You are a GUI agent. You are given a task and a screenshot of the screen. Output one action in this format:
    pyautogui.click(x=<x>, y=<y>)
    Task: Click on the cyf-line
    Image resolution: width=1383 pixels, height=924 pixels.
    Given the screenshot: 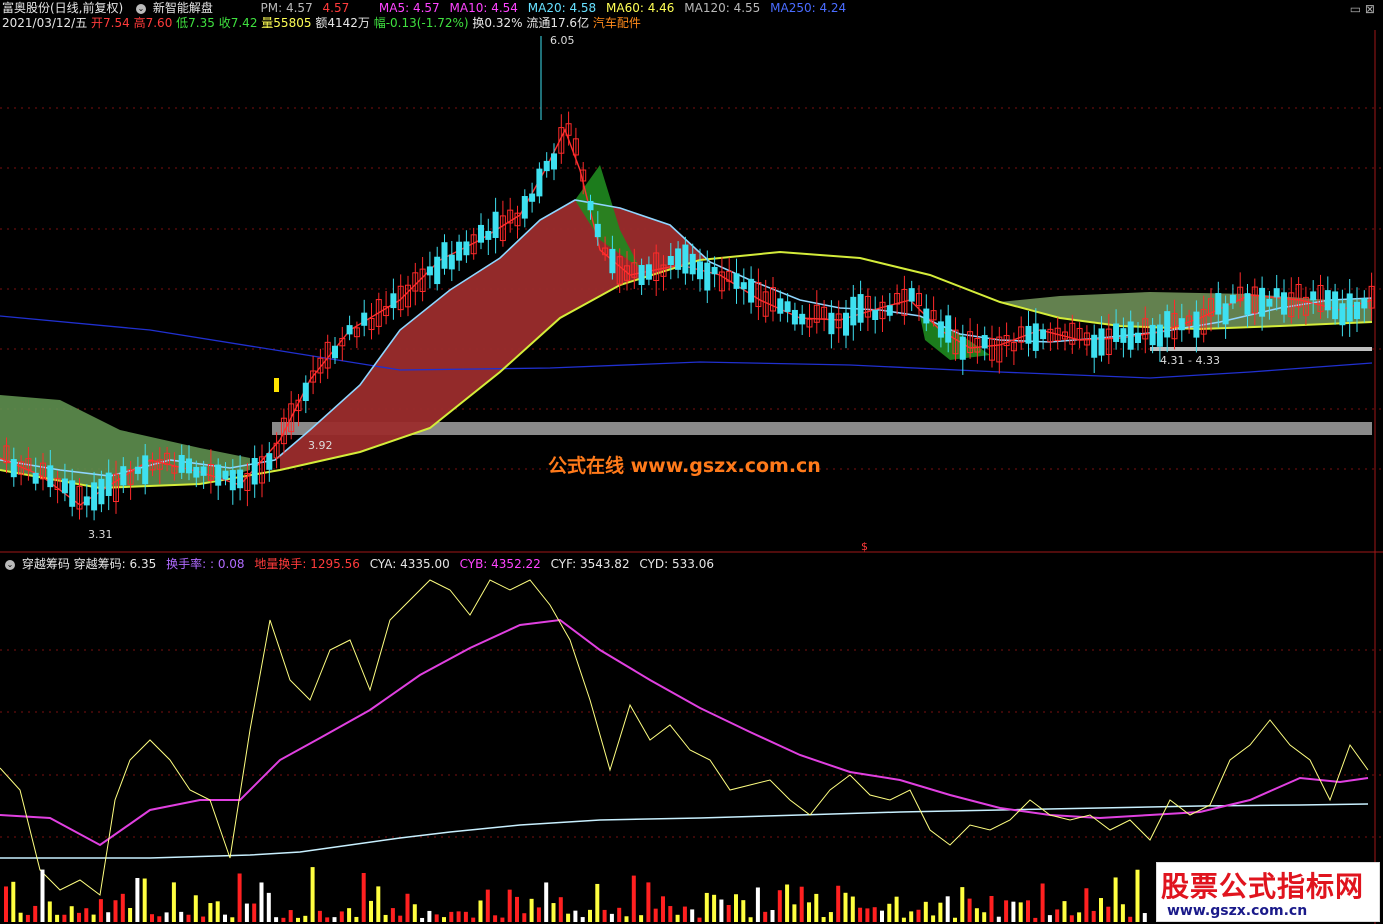 What is the action you would take?
    pyautogui.click(x=684, y=831)
    